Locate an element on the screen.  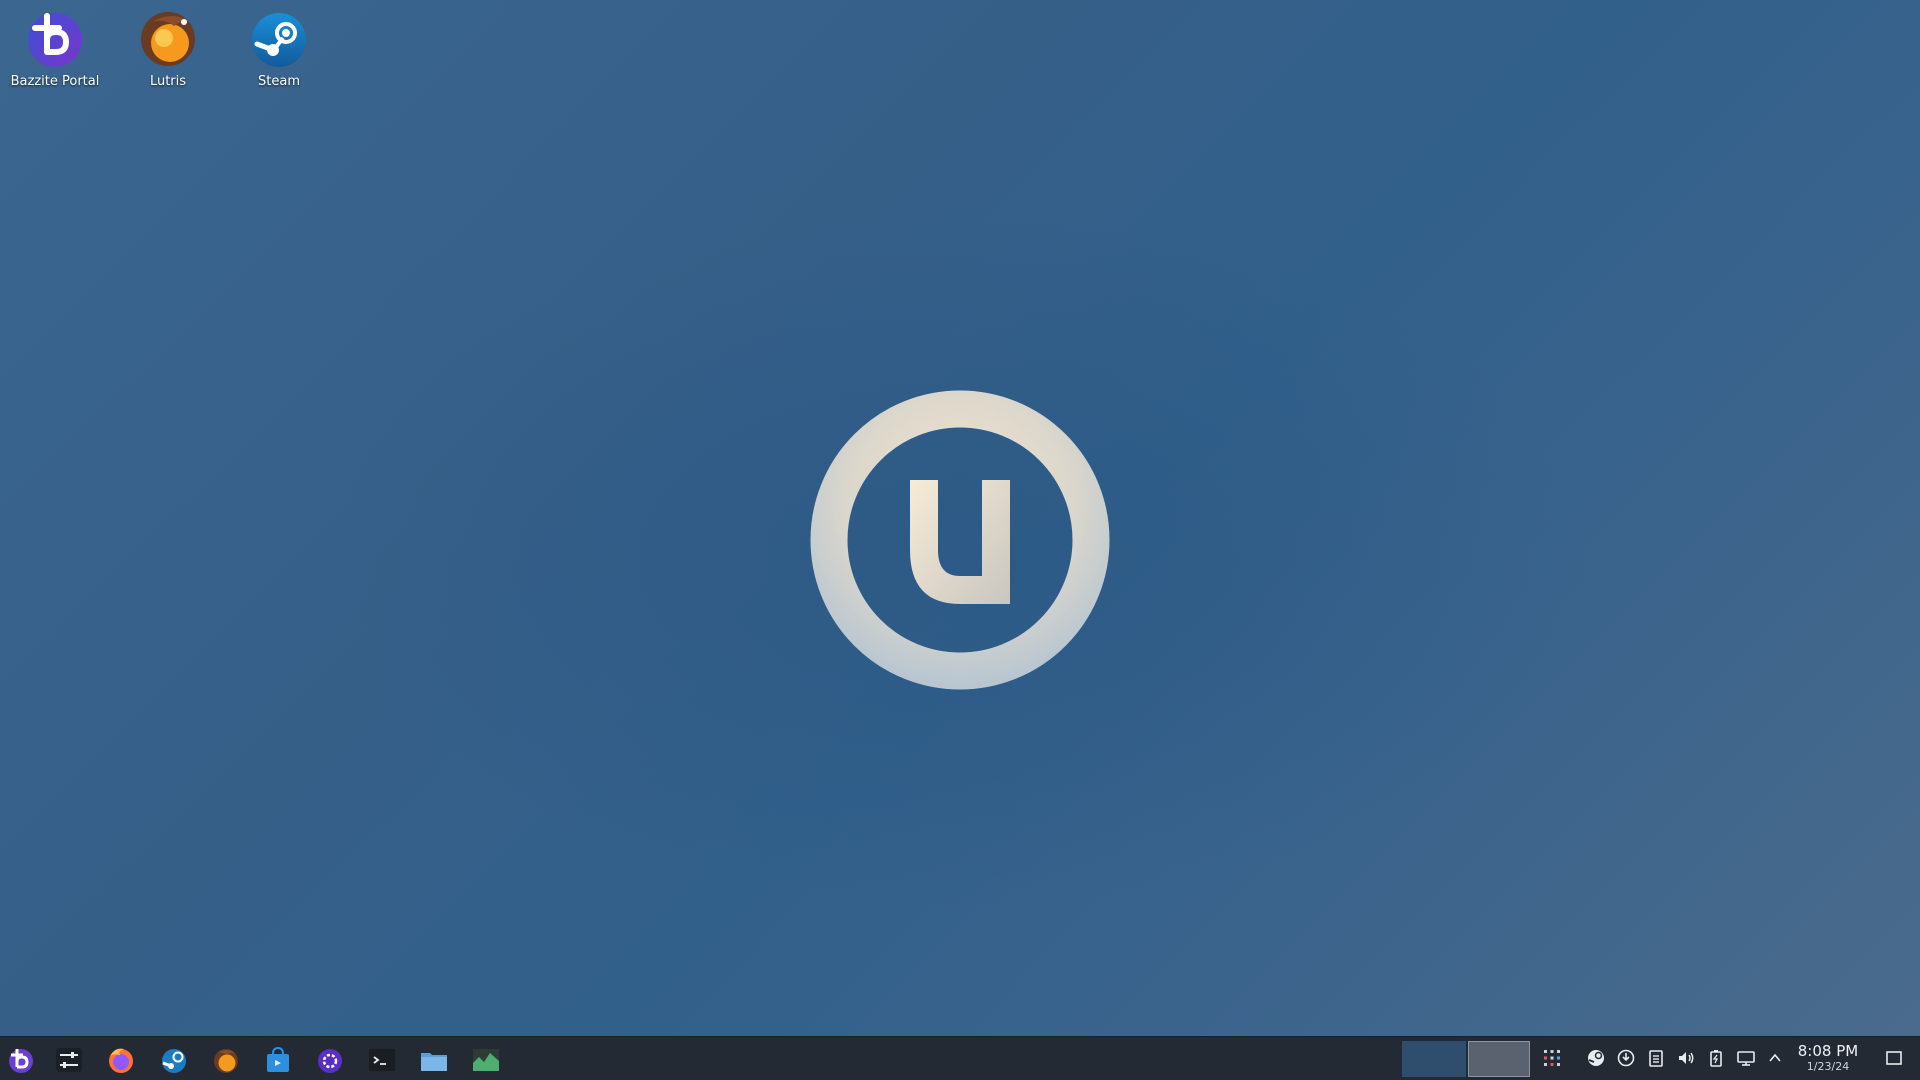
network-icon is located at coordinates (1746, 1058).